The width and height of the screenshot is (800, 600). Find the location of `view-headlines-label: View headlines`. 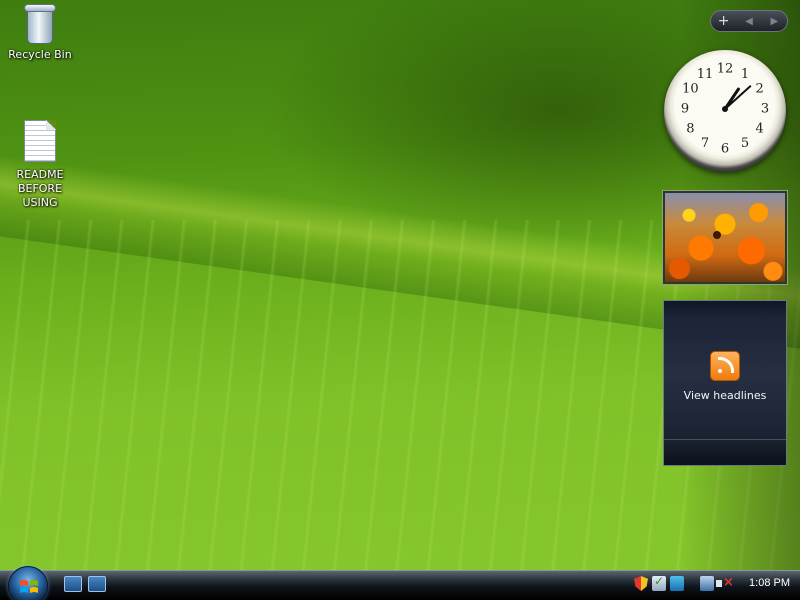

view-headlines-label: View headlines is located at coordinates (725, 395).